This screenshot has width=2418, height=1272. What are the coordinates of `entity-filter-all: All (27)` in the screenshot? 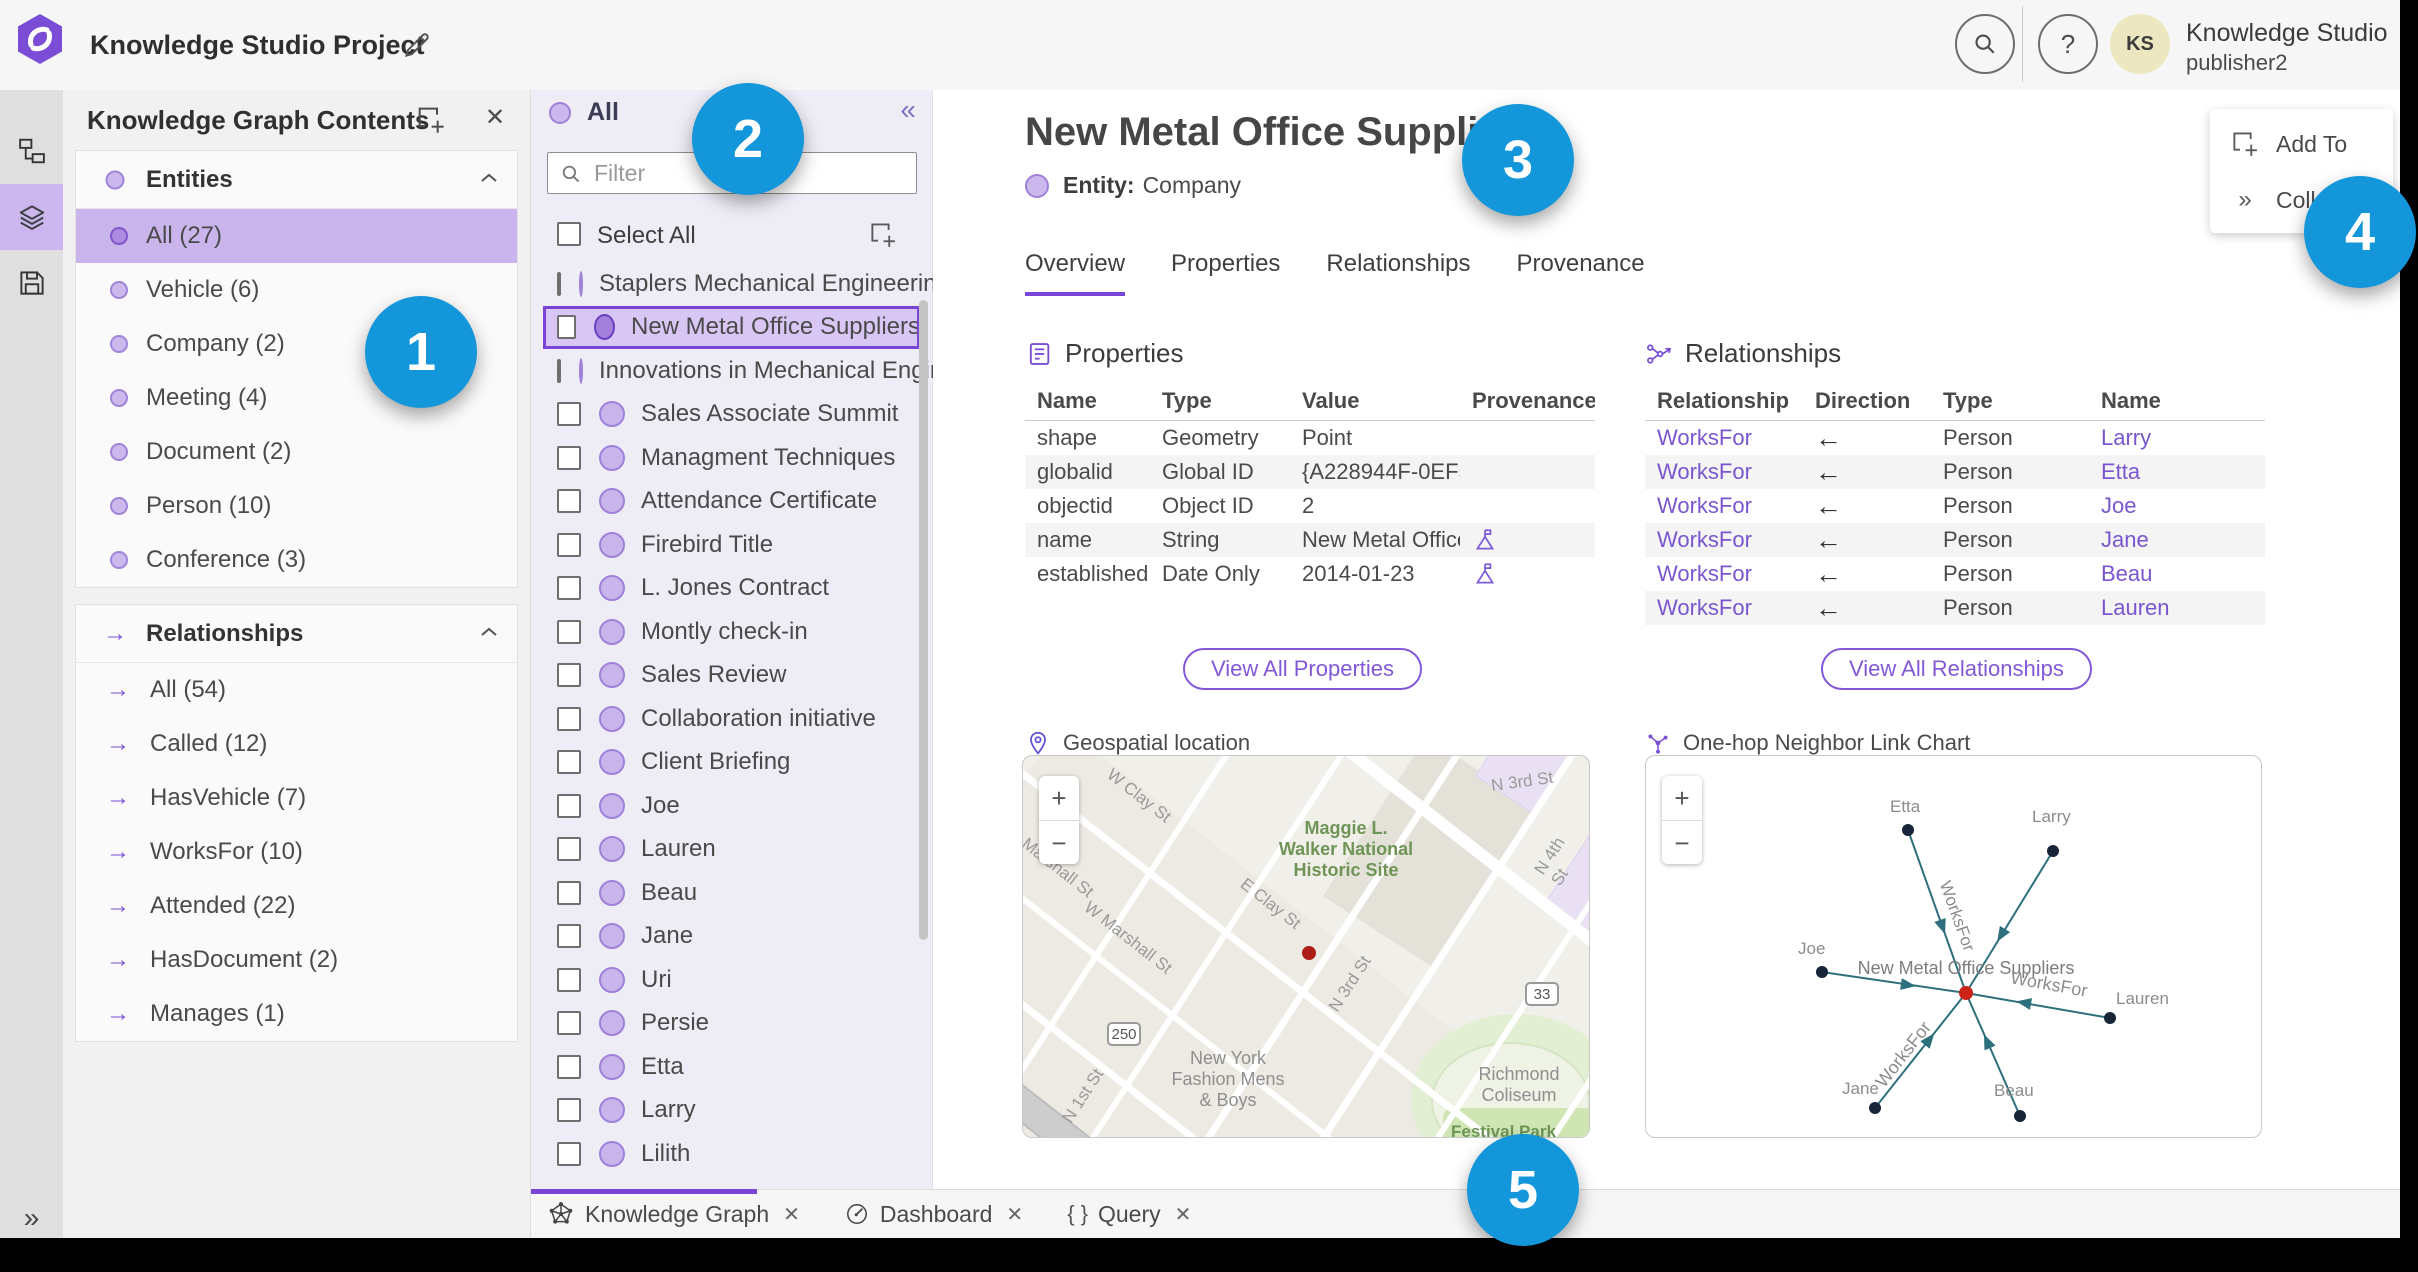 It's located at (296, 236).